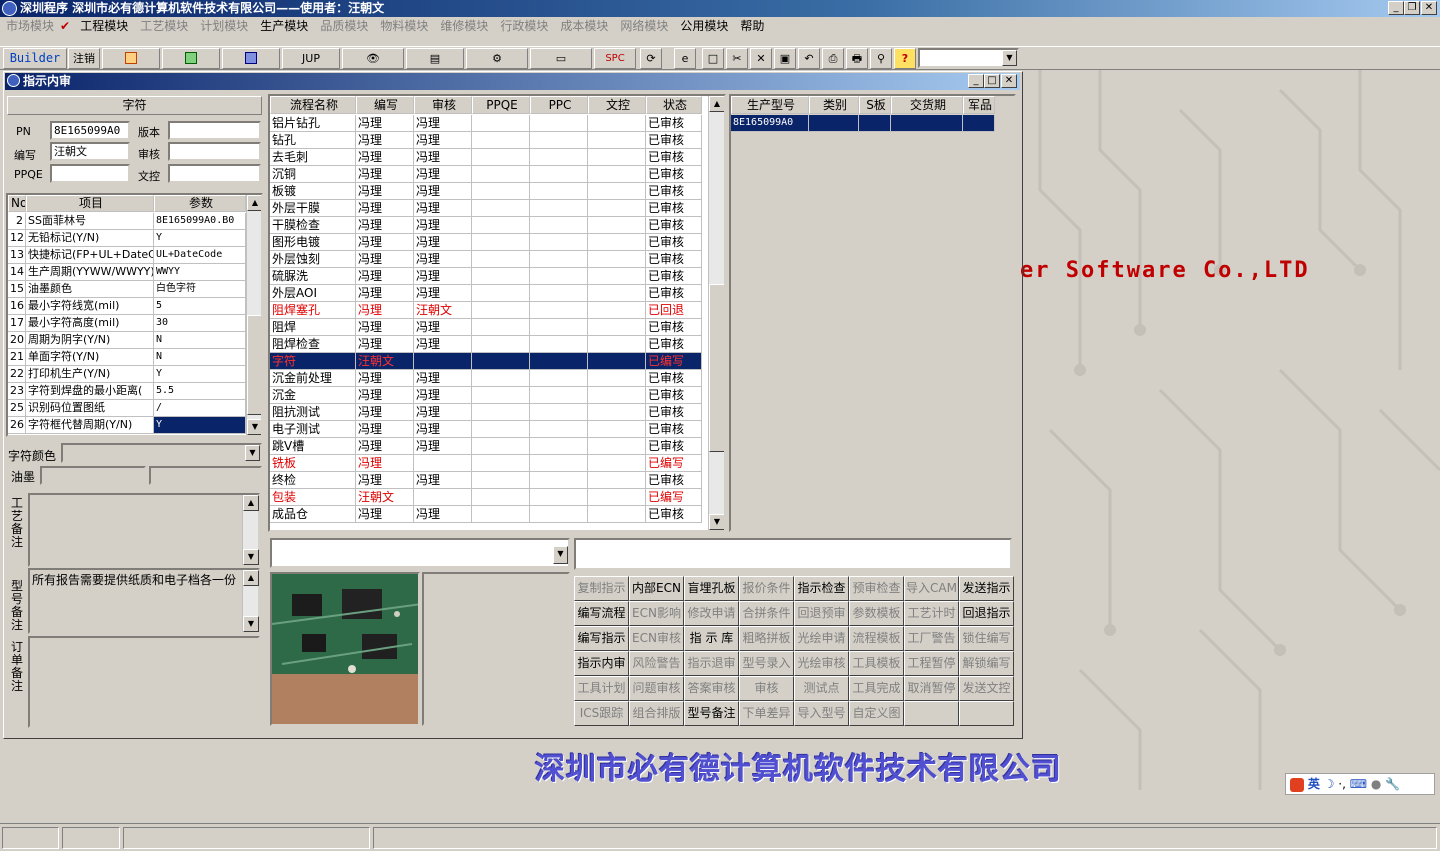  I want to click on instruction-input, so click(793, 554).